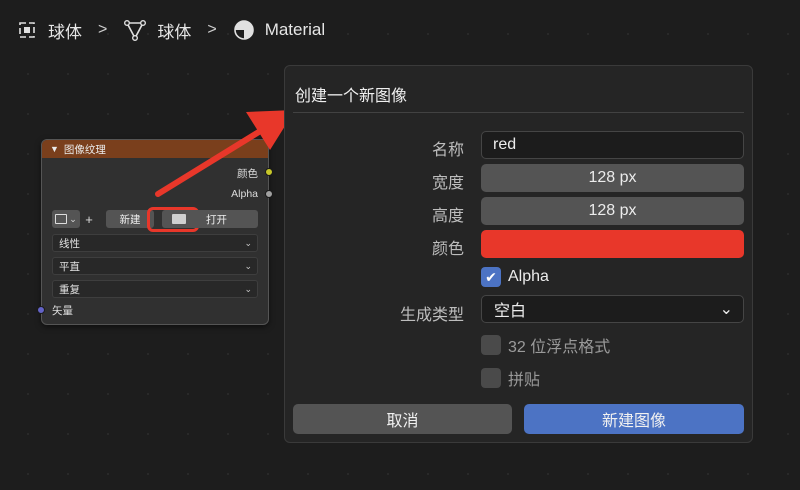 Image resolution: width=800 pixels, height=490 pixels. What do you see at coordinates (244, 30) in the screenshot?
I see `material-icon` at bounding box center [244, 30].